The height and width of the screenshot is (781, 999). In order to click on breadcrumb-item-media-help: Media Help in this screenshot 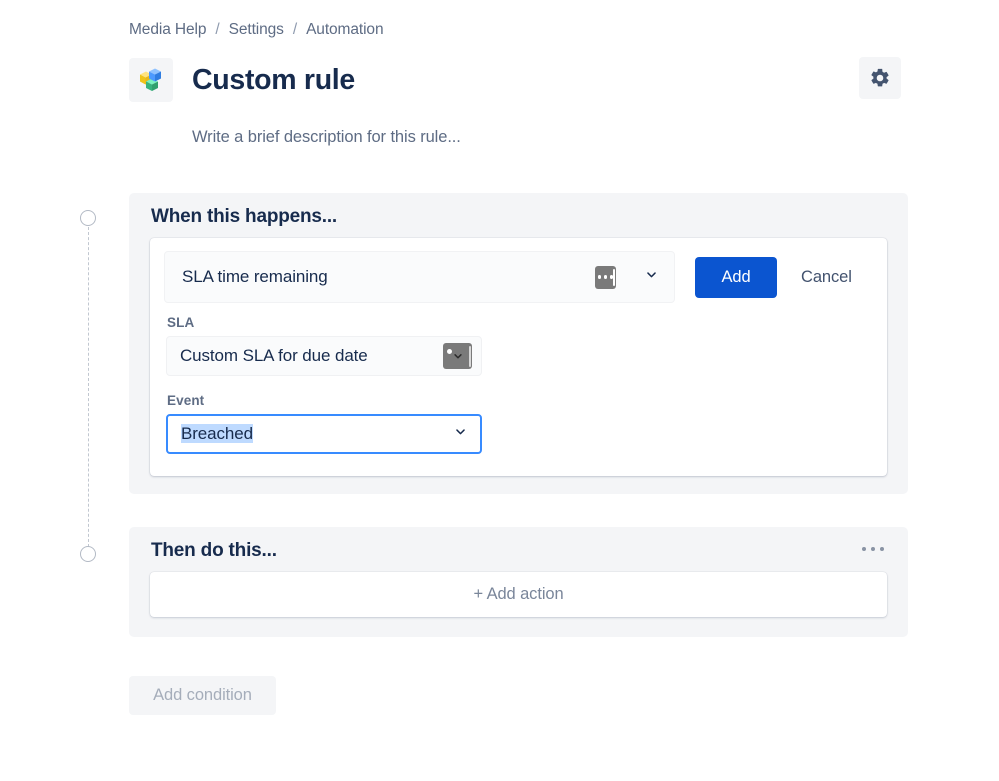, I will do `click(168, 30)`.